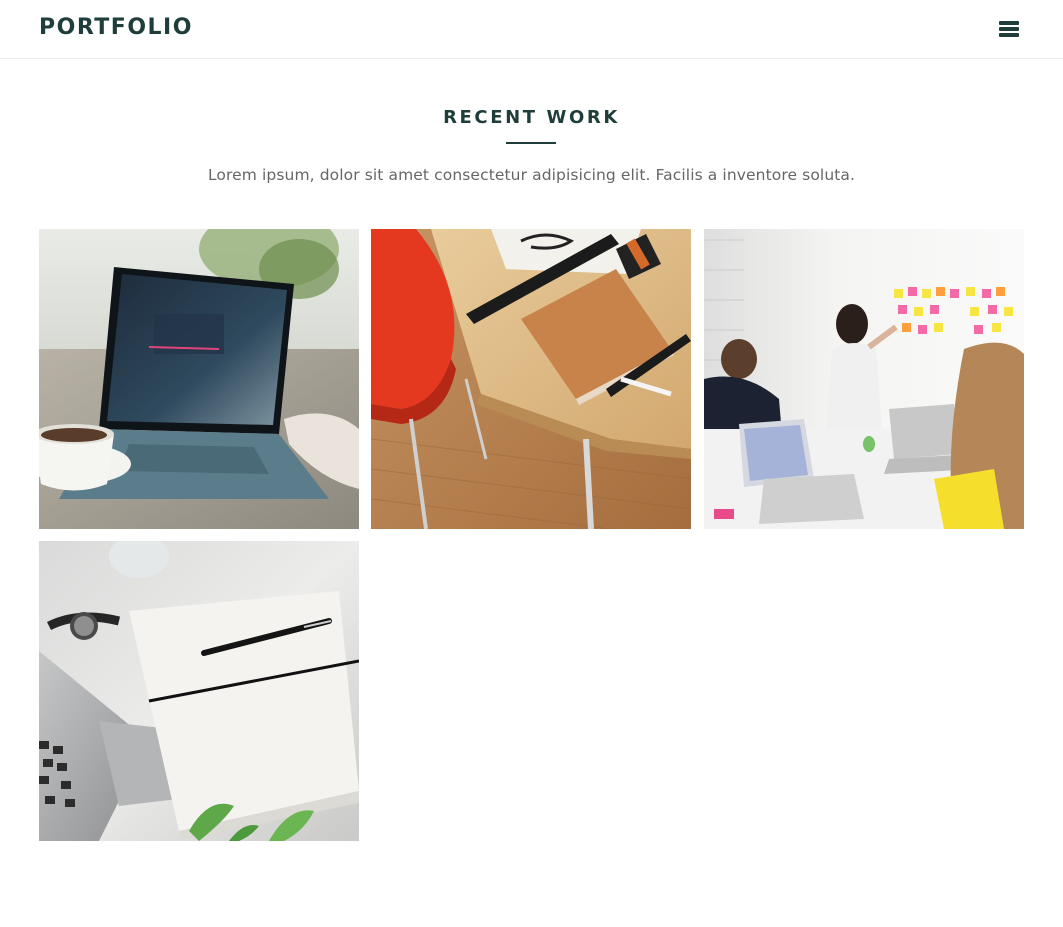 This screenshot has height=927, width=1063. I want to click on portfolio-item-desk-notebook, so click(531, 379).